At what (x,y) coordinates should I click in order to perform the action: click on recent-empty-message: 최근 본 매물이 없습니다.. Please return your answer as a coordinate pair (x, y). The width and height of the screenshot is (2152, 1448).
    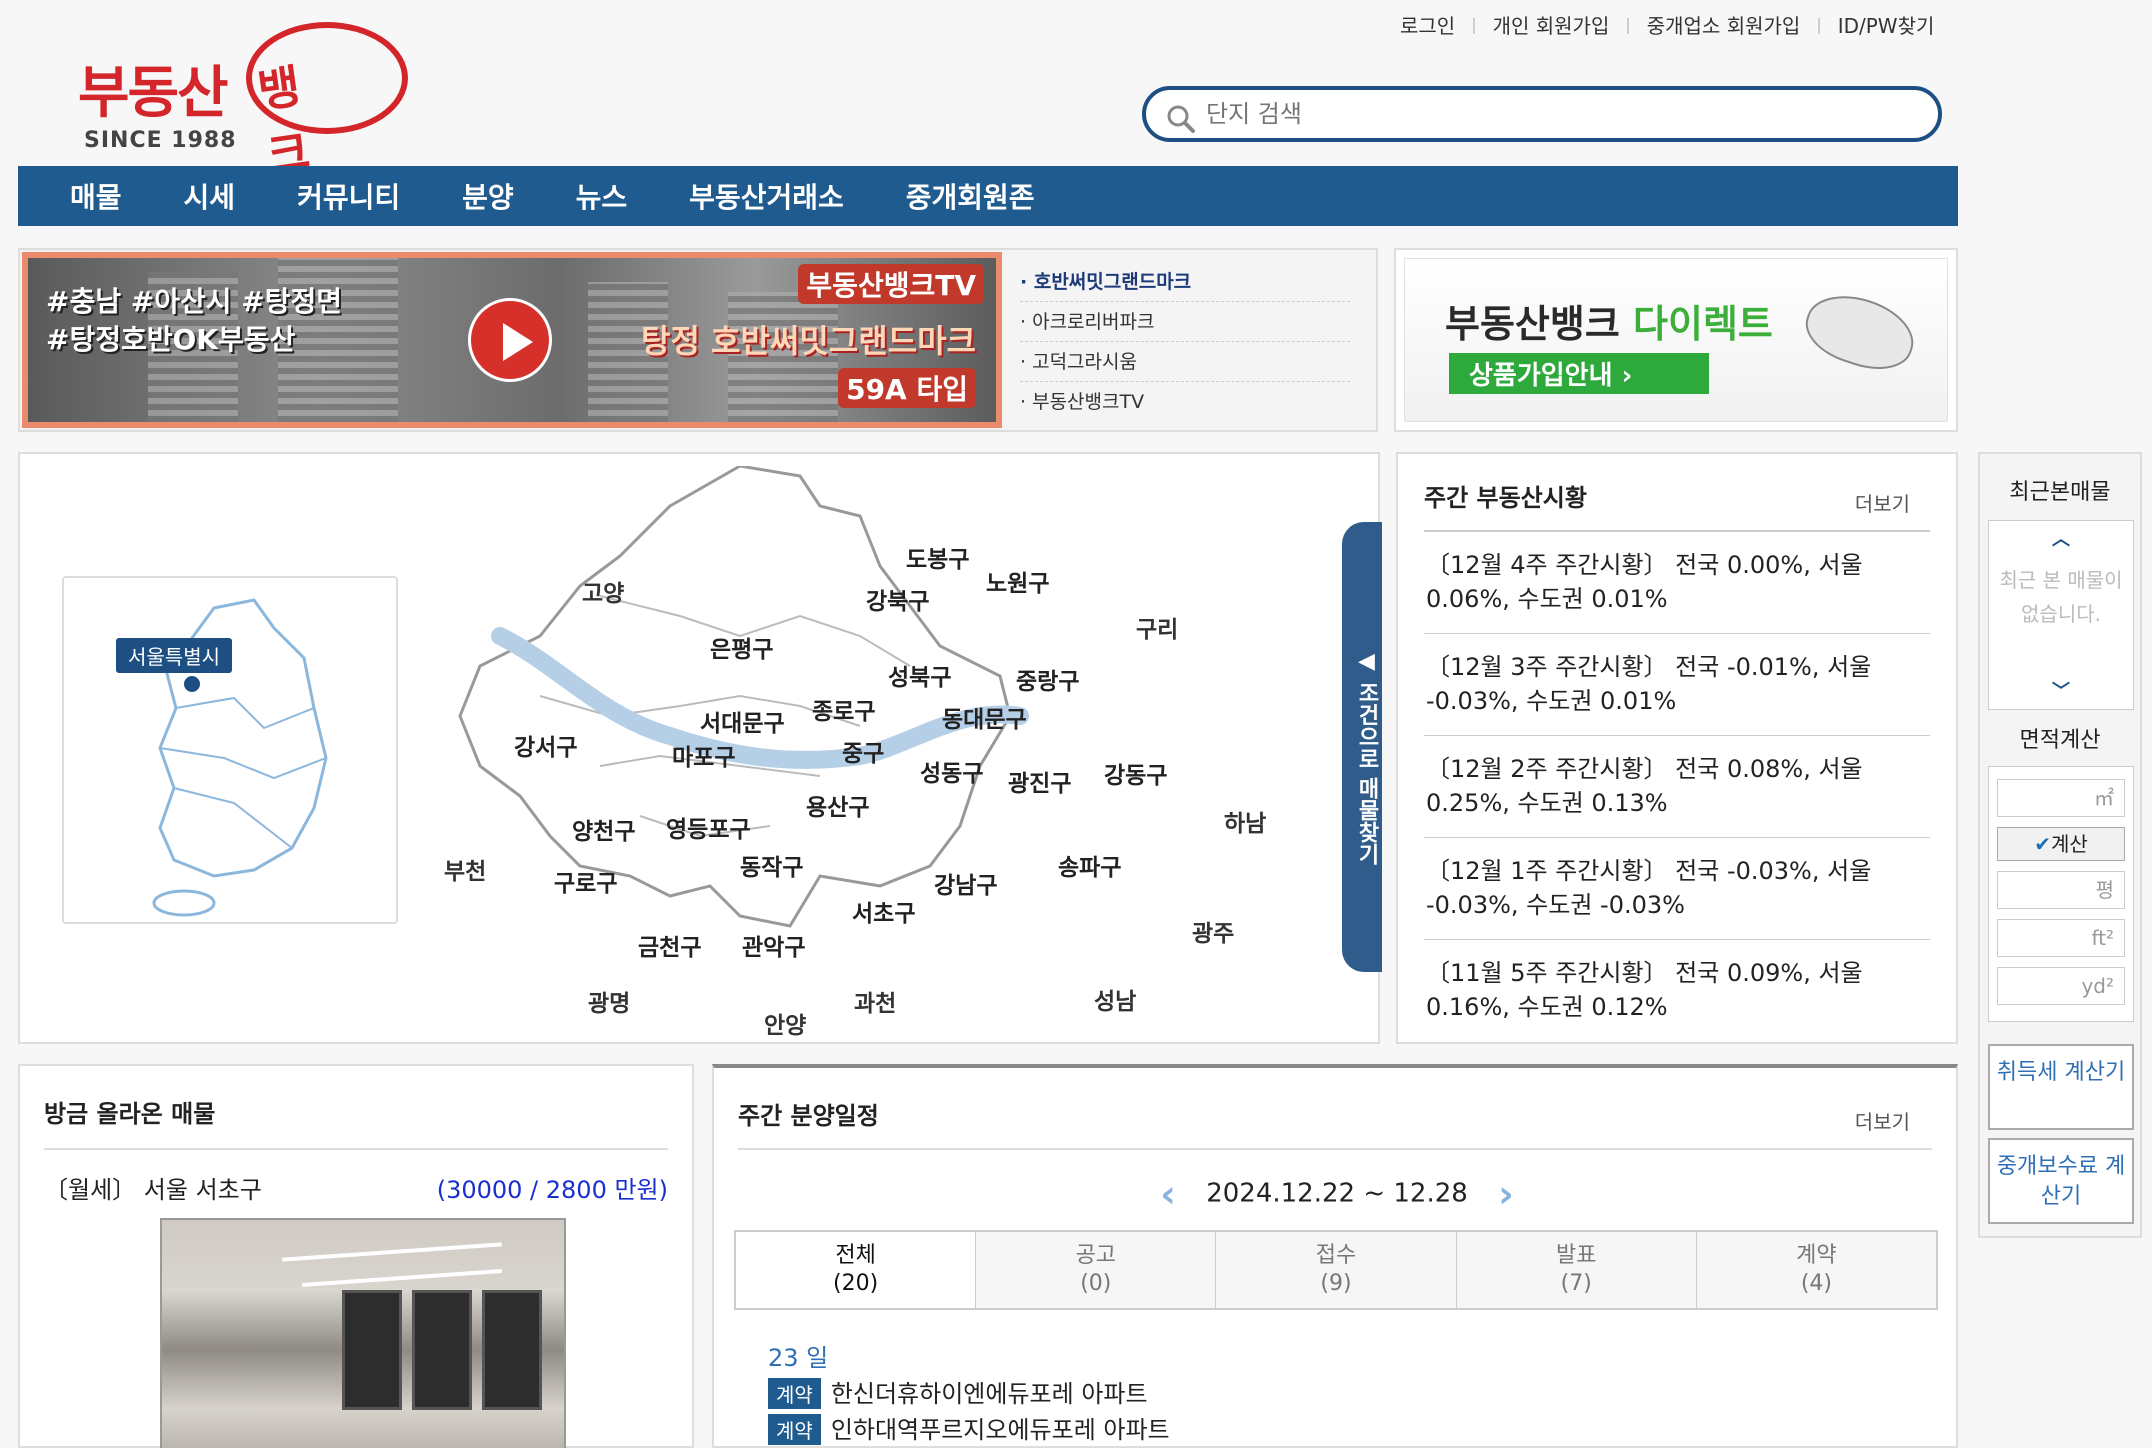
    Looking at the image, I should click on (2061, 597).